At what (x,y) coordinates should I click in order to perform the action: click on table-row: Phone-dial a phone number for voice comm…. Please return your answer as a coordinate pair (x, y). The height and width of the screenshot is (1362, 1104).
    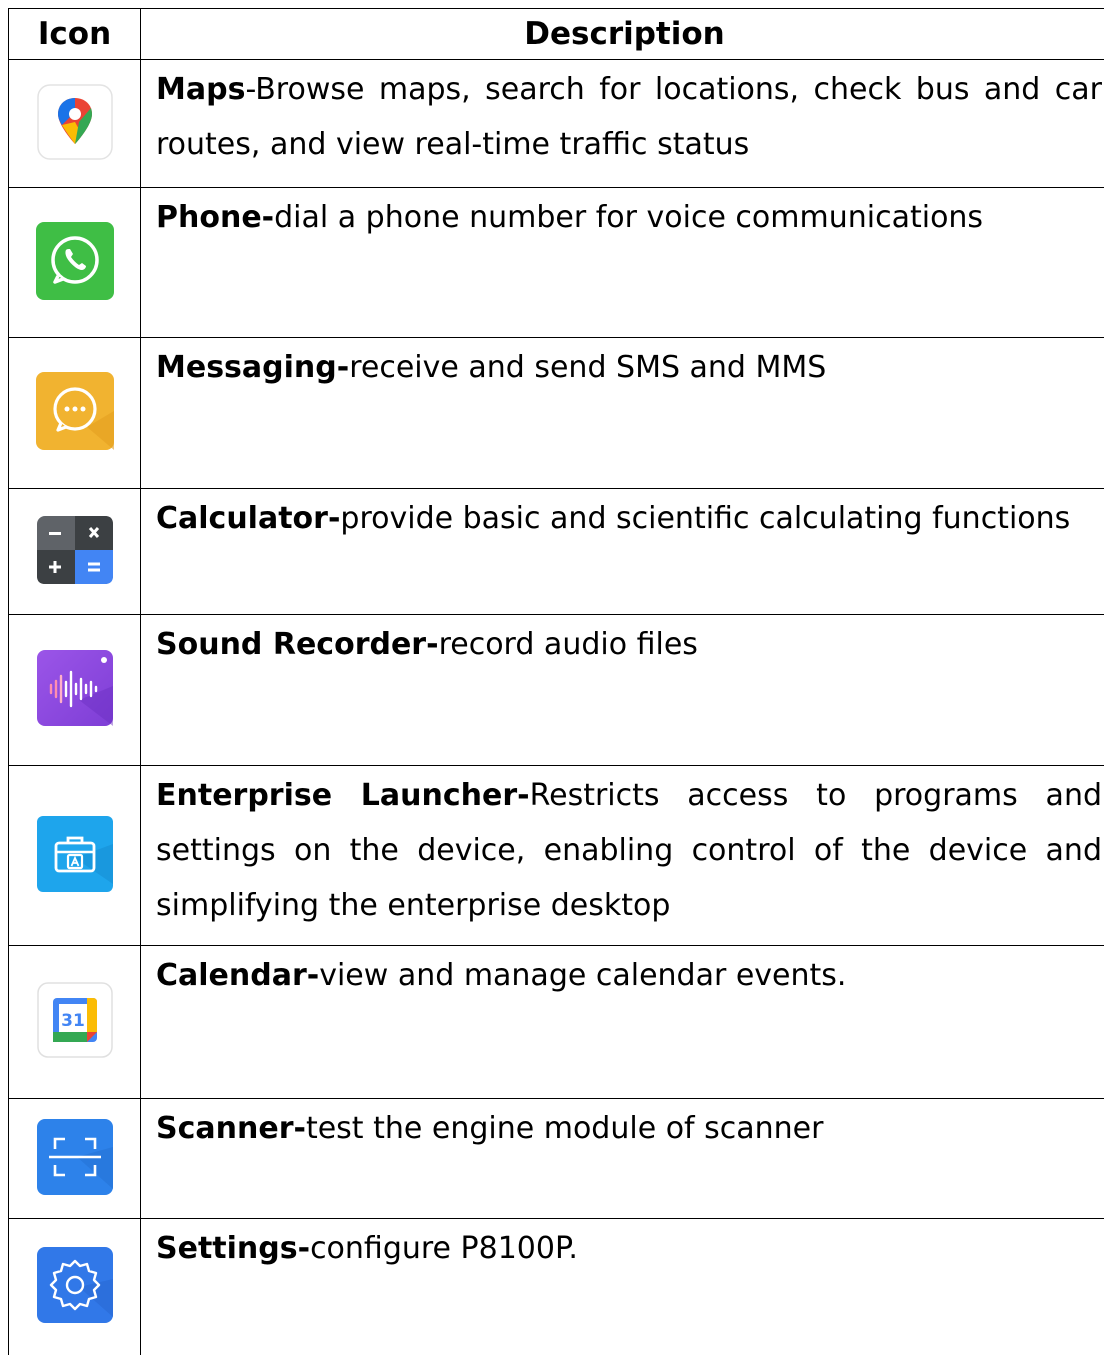
    Looking at the image, I should click on (556, 262).